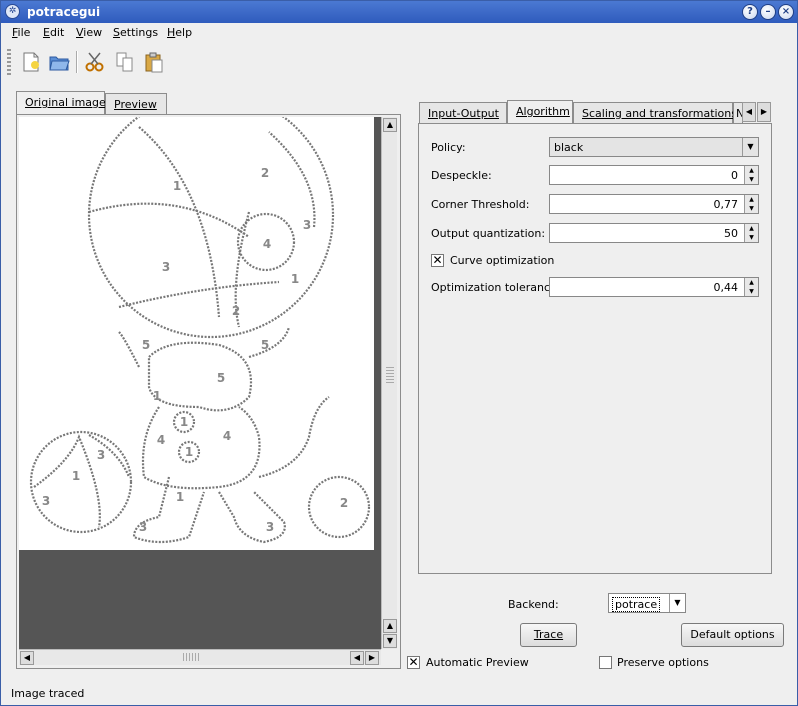  What do you see at coordinates (77, 62) in the screenshot?
I see `toolbar-separator` at bounding box center [77, 62].